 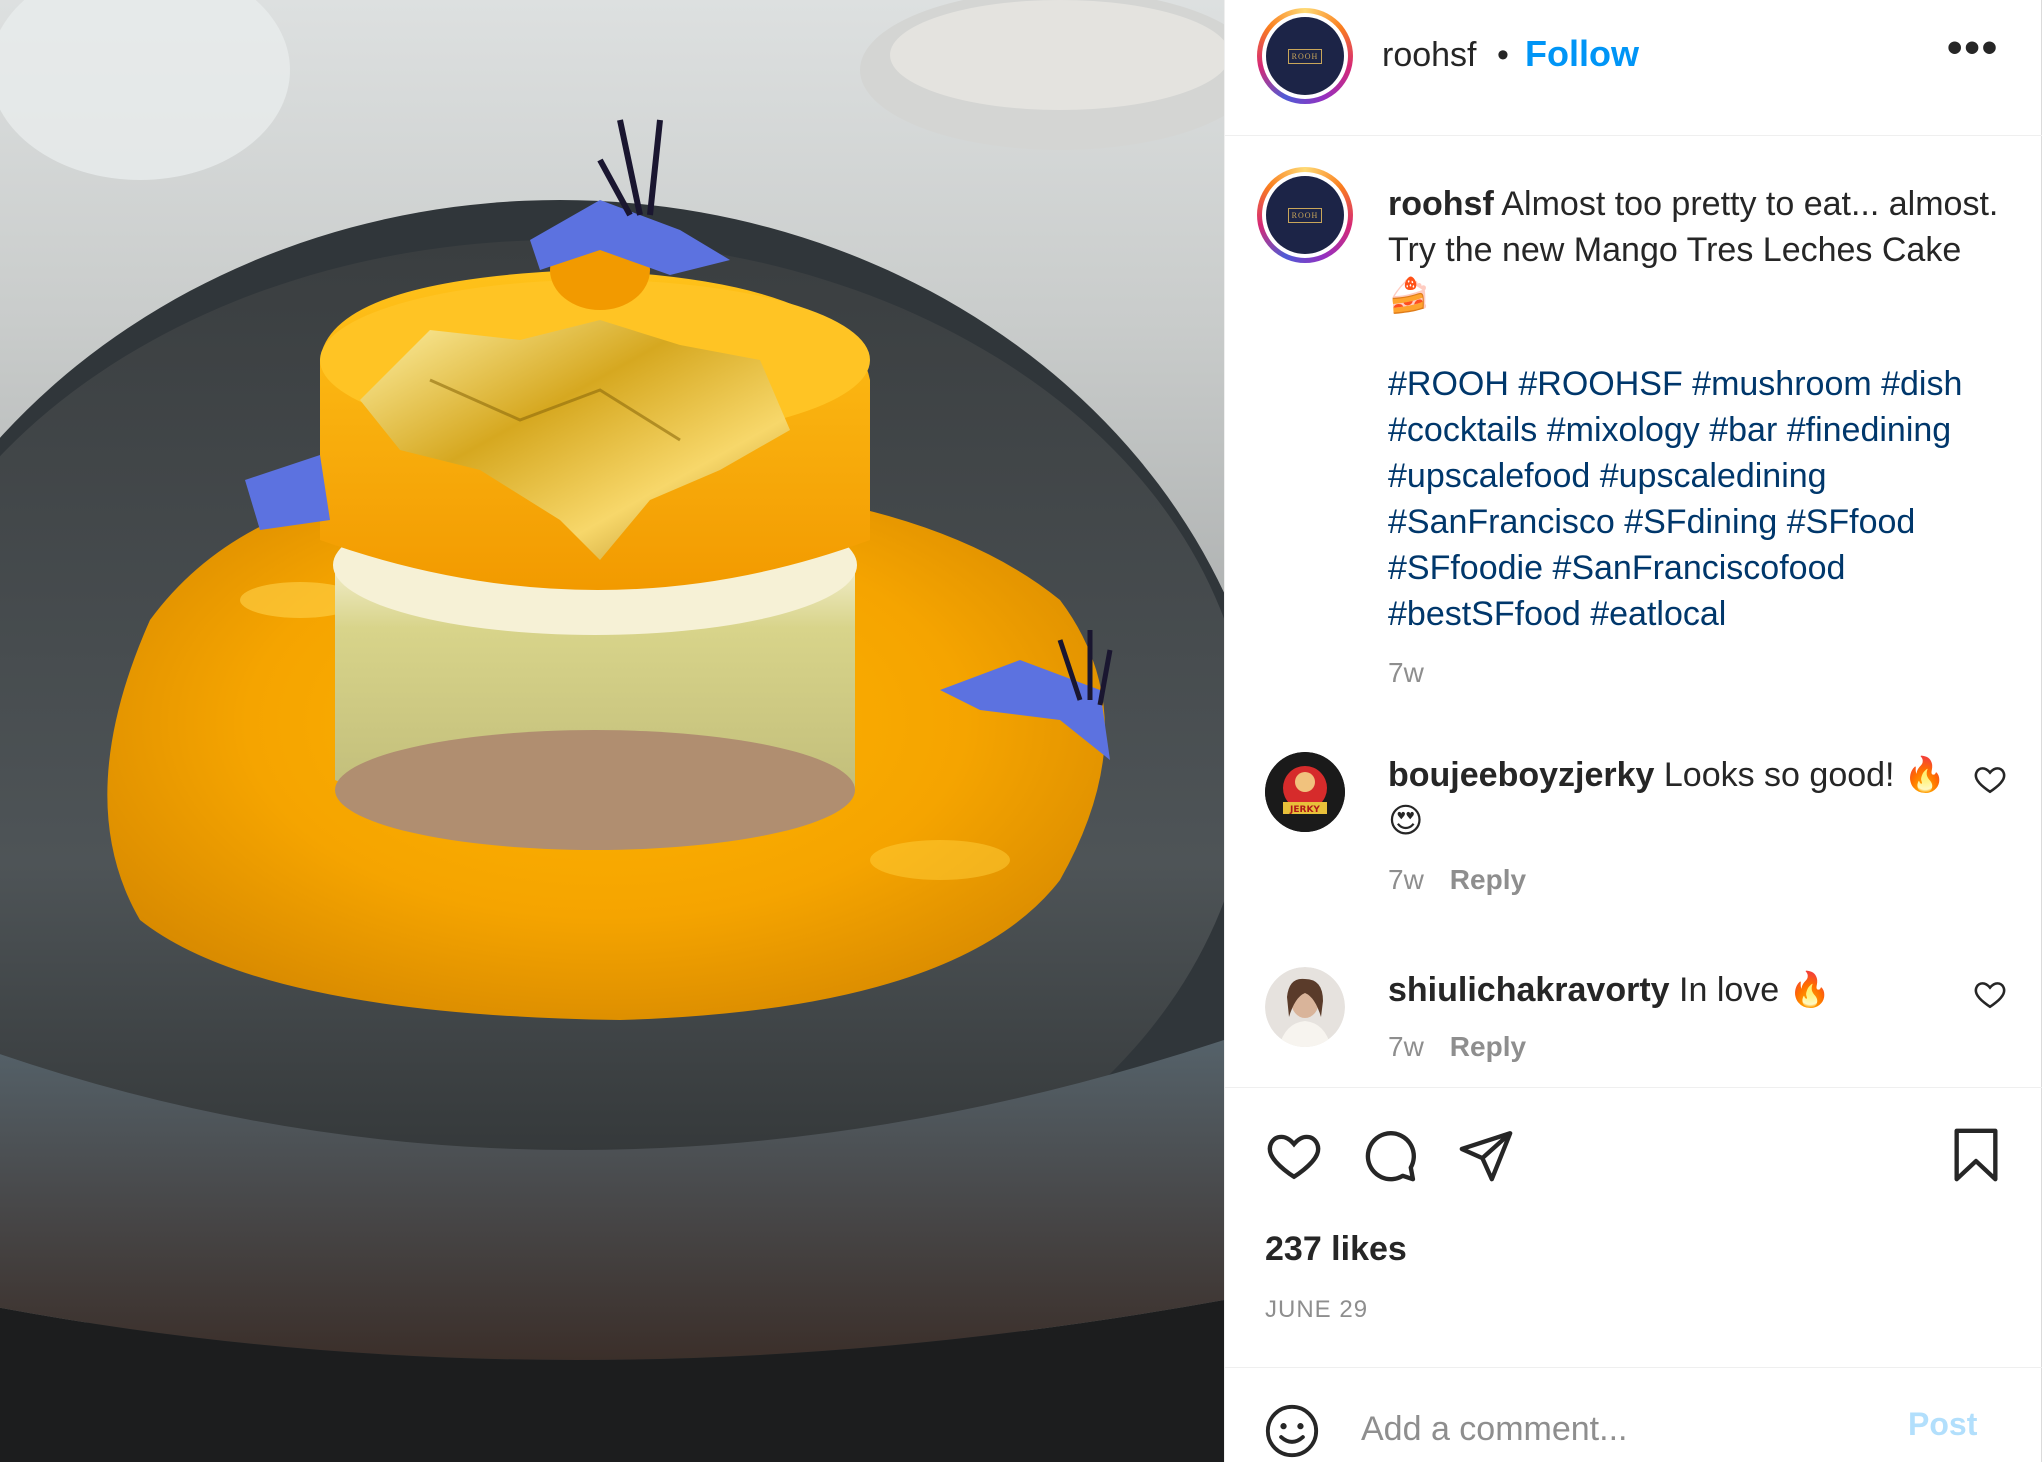 I want to click on post-comment-button: Post, so click(x=1942, y=1424).